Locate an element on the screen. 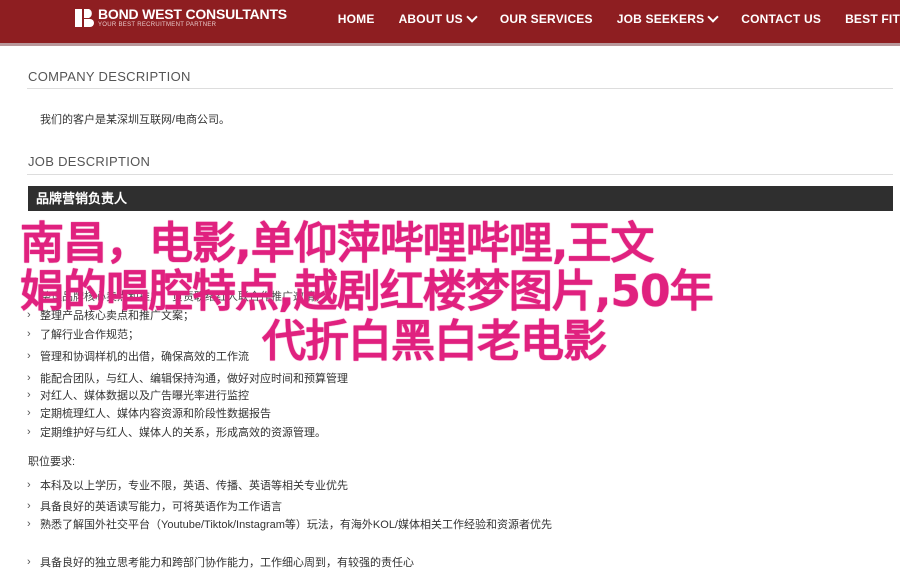  nav-home: HOME is located at coordinates (356, 19).